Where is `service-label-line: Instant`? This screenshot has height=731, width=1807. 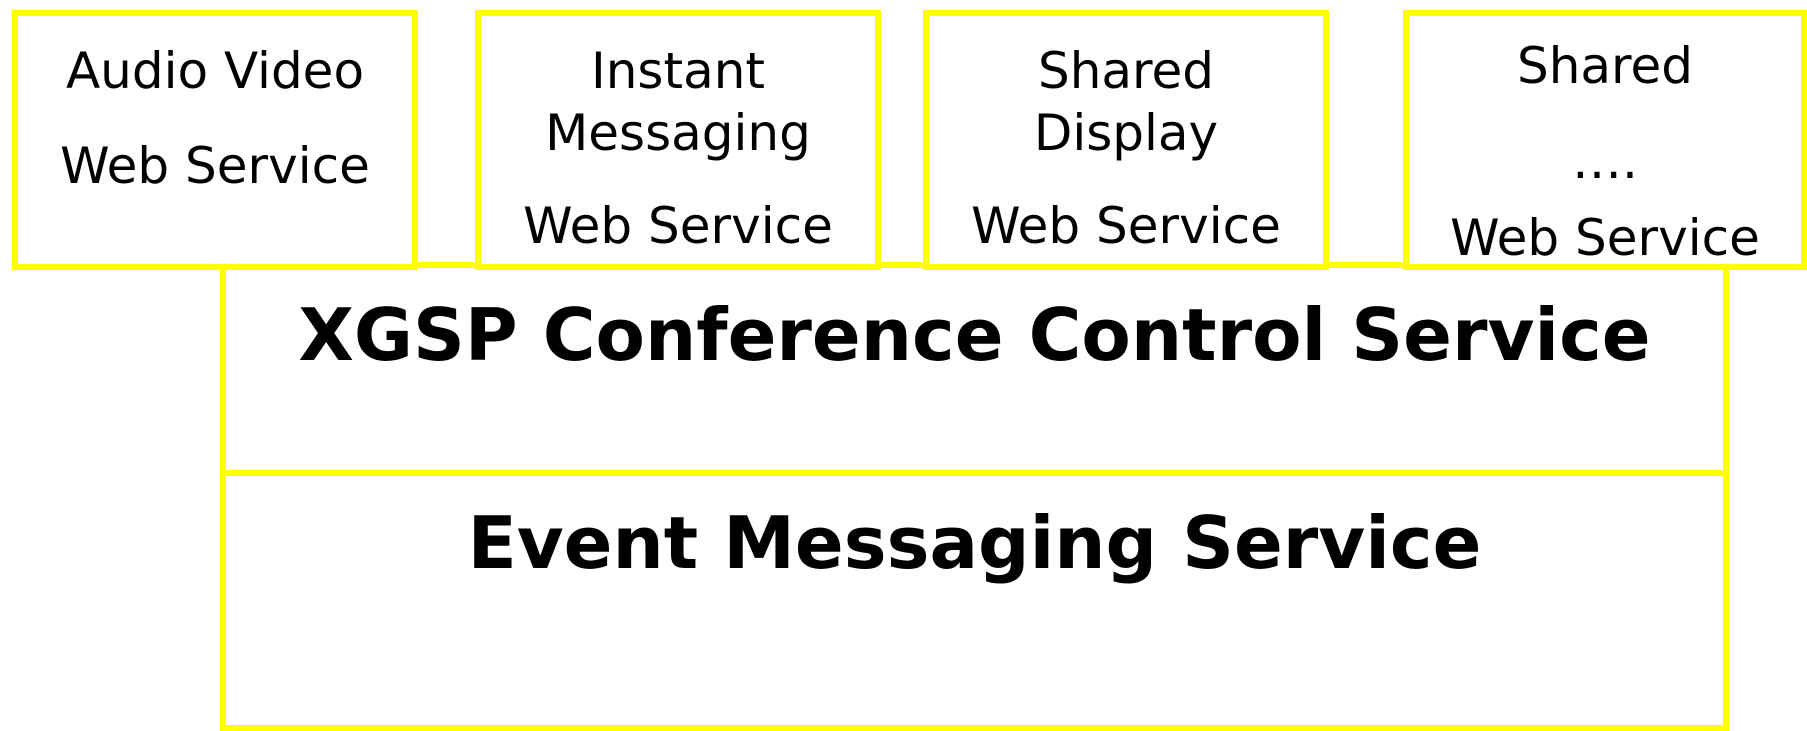
service-label-line: Instant is located at coordinates (678, 71).